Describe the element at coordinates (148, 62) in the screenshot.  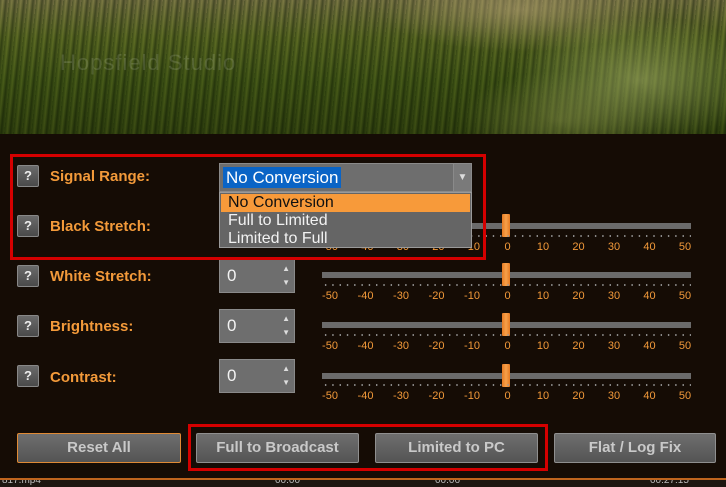
I see `video-watermark: Hopsfield Studio` at that location.